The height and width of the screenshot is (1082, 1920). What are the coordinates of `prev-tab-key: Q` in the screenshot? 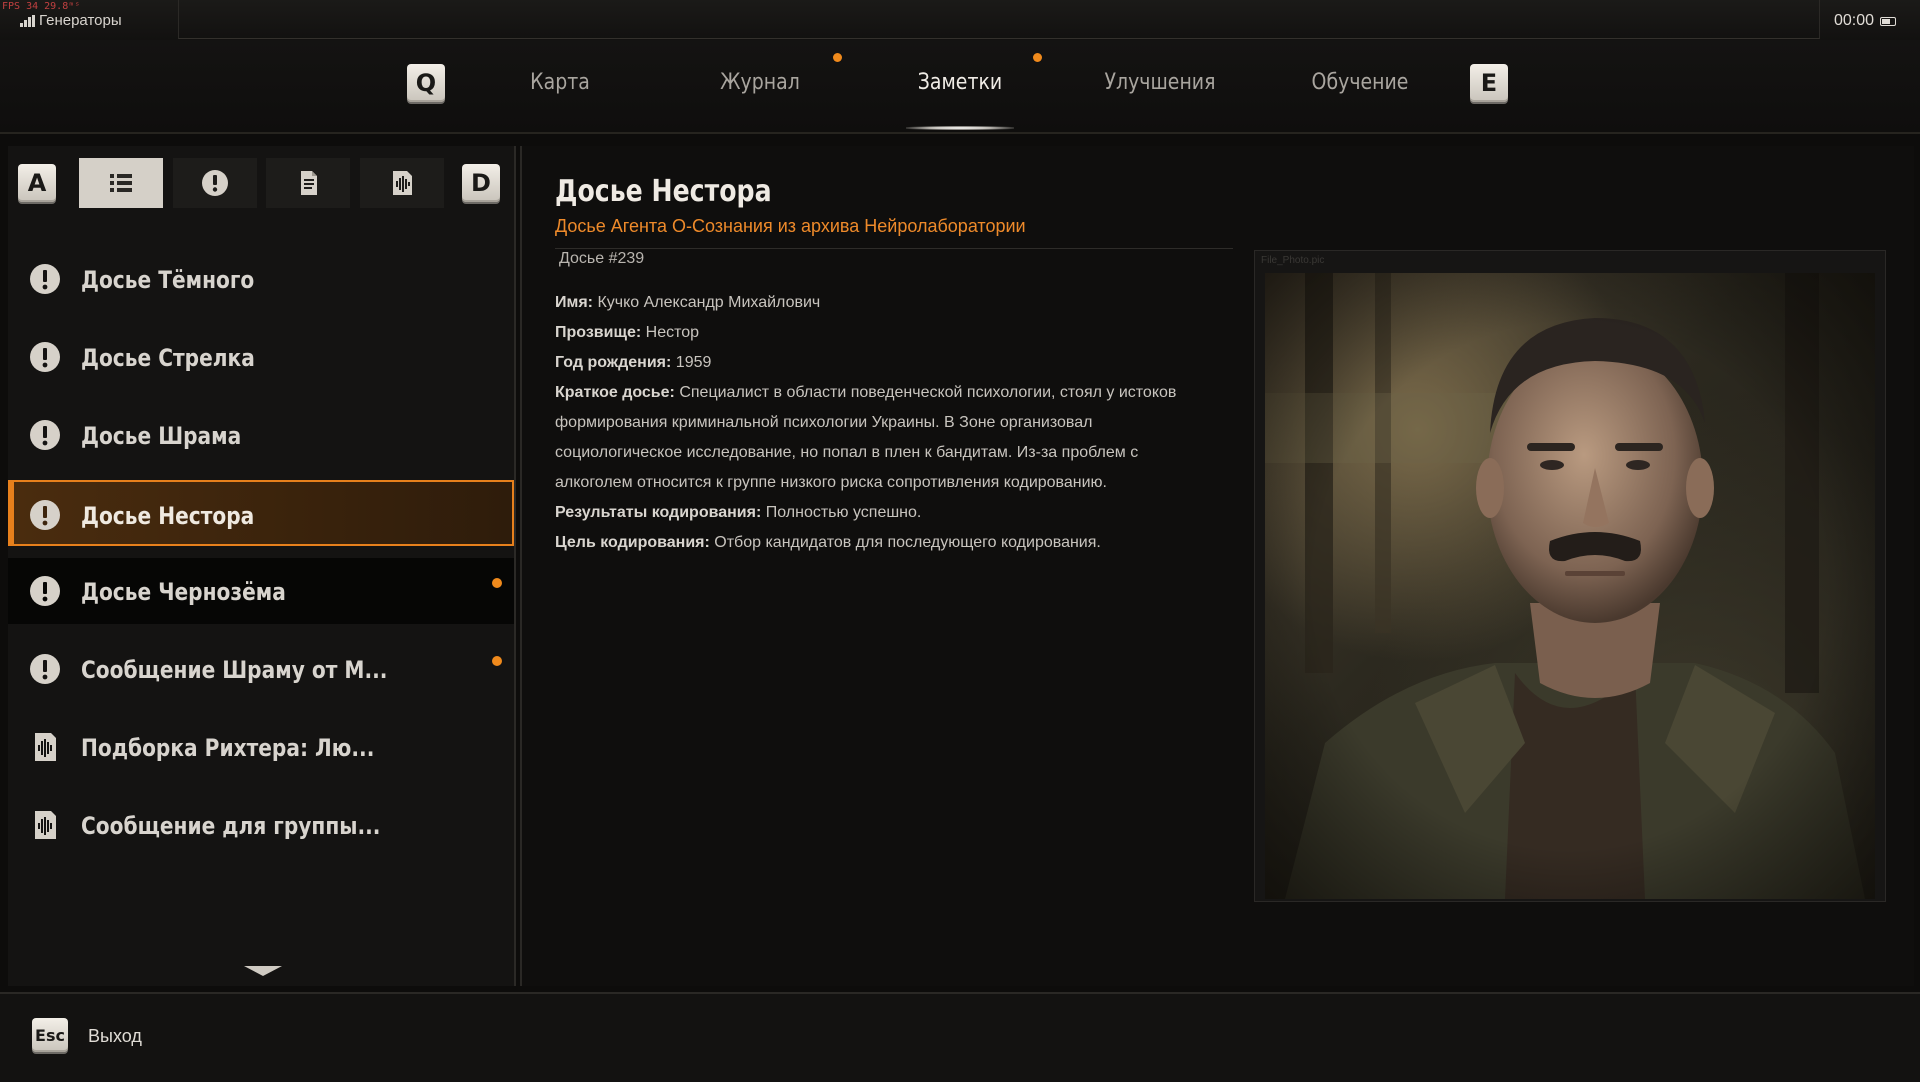 It's located at (426, 83).